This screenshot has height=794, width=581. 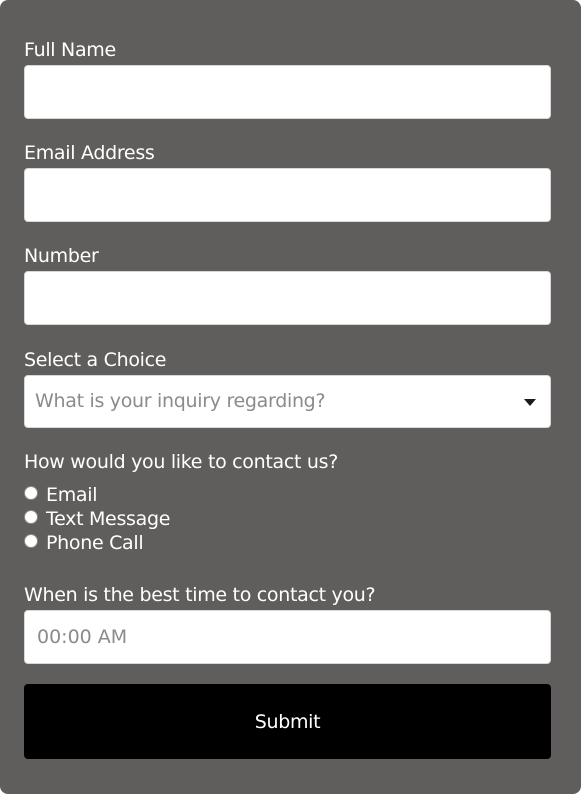 I want to click on radio-option-text-message: Text Message, so click(x=97, y=519).